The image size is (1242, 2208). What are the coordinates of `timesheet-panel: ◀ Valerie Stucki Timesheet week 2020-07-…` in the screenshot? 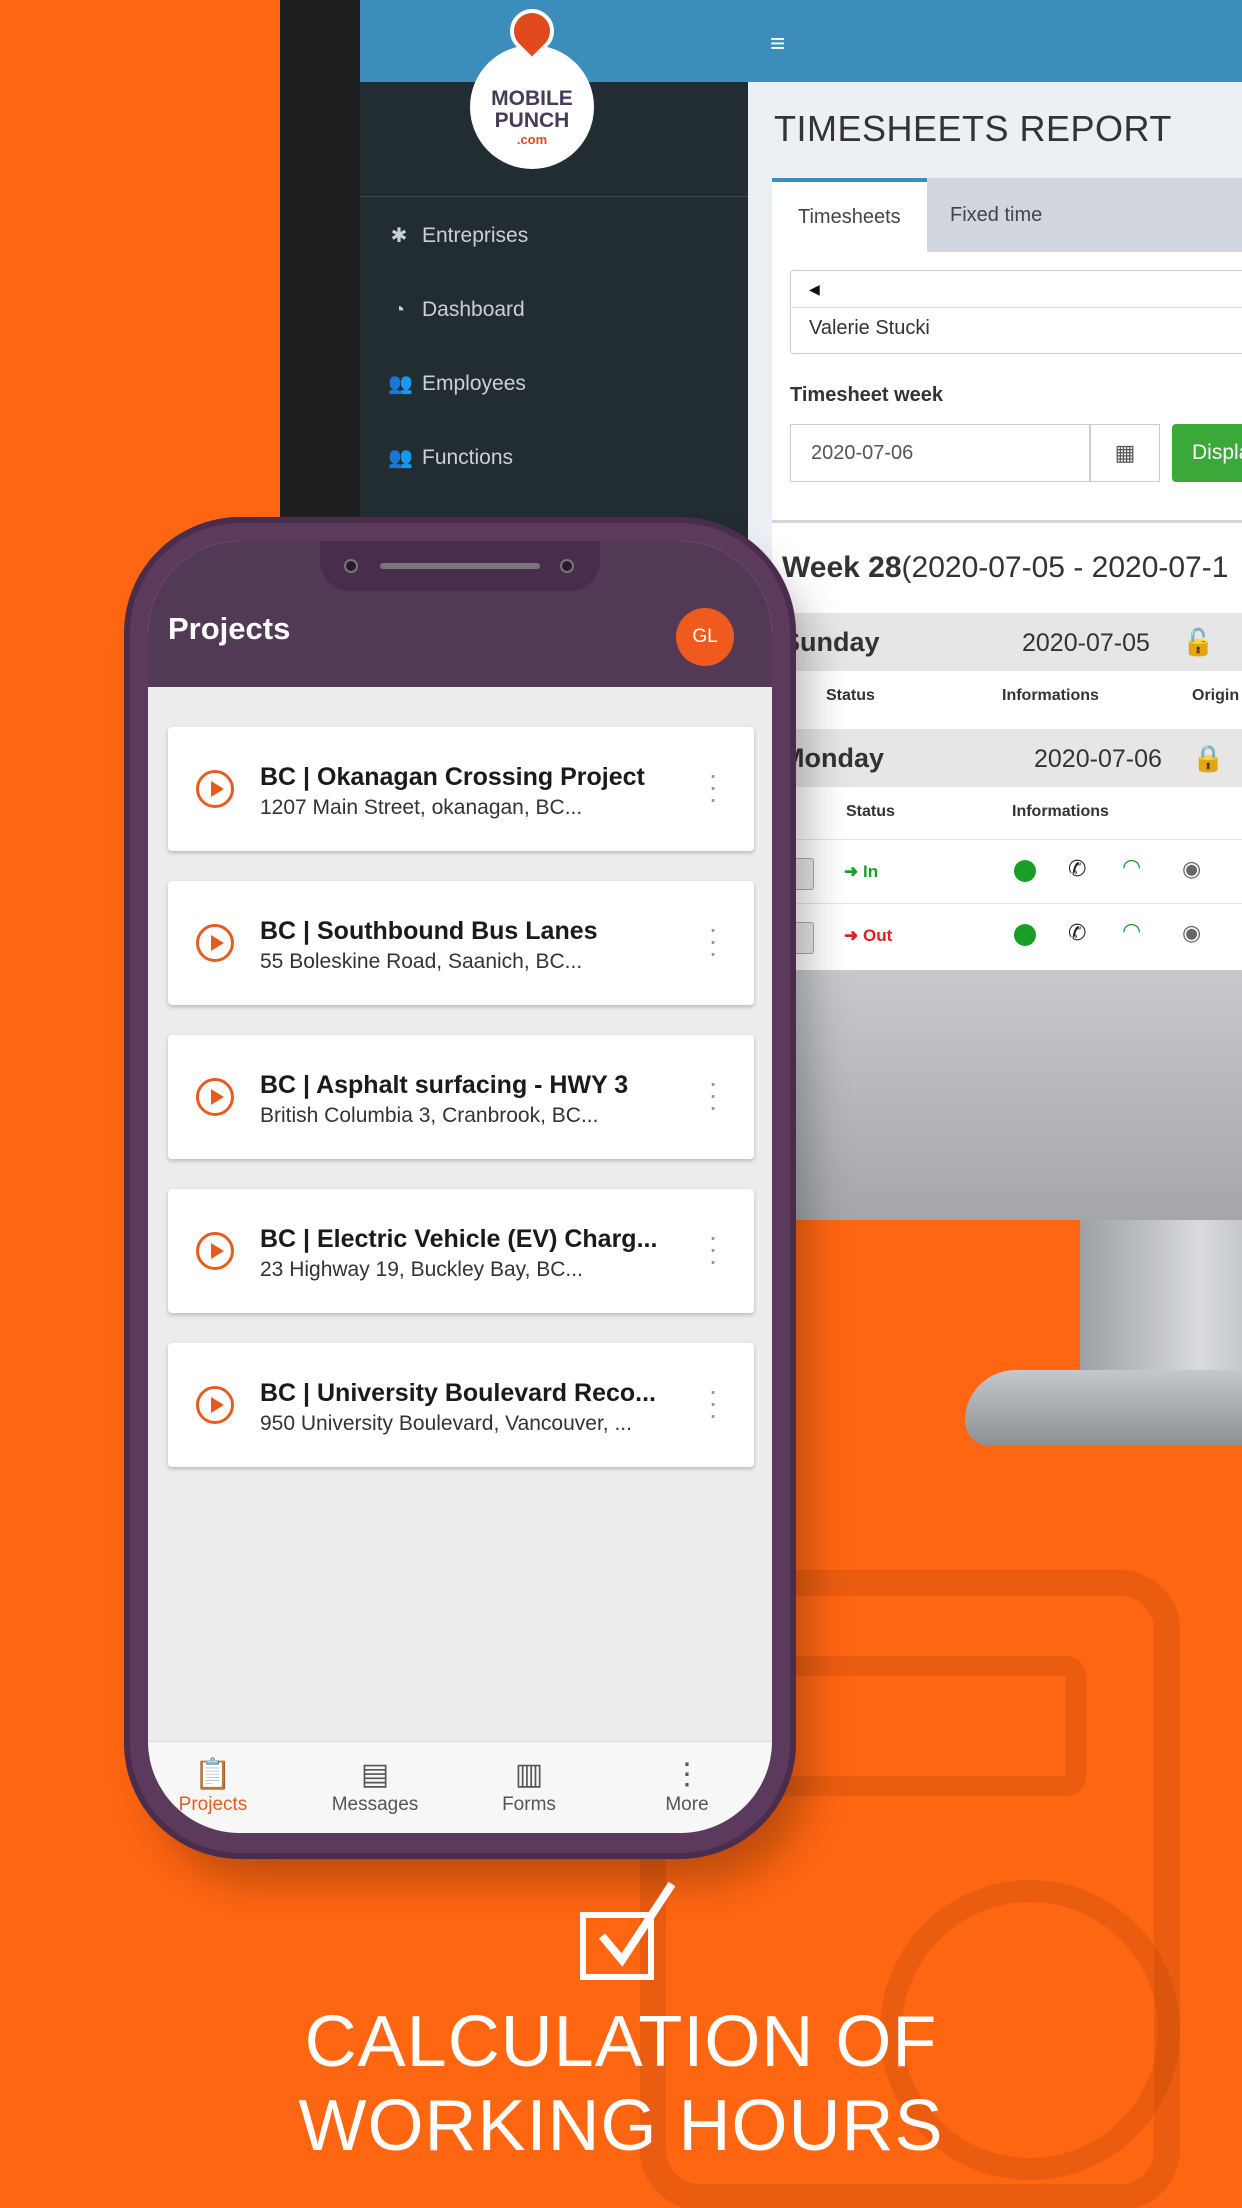 It's located at (1007, 611).